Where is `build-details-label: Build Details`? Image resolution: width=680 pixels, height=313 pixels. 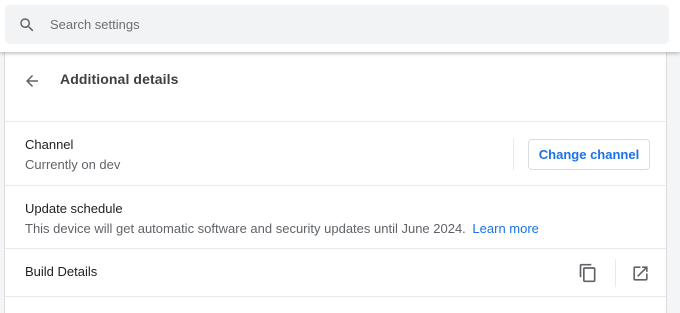
build-details-label: Build Details is located at coordinates (61, 271).